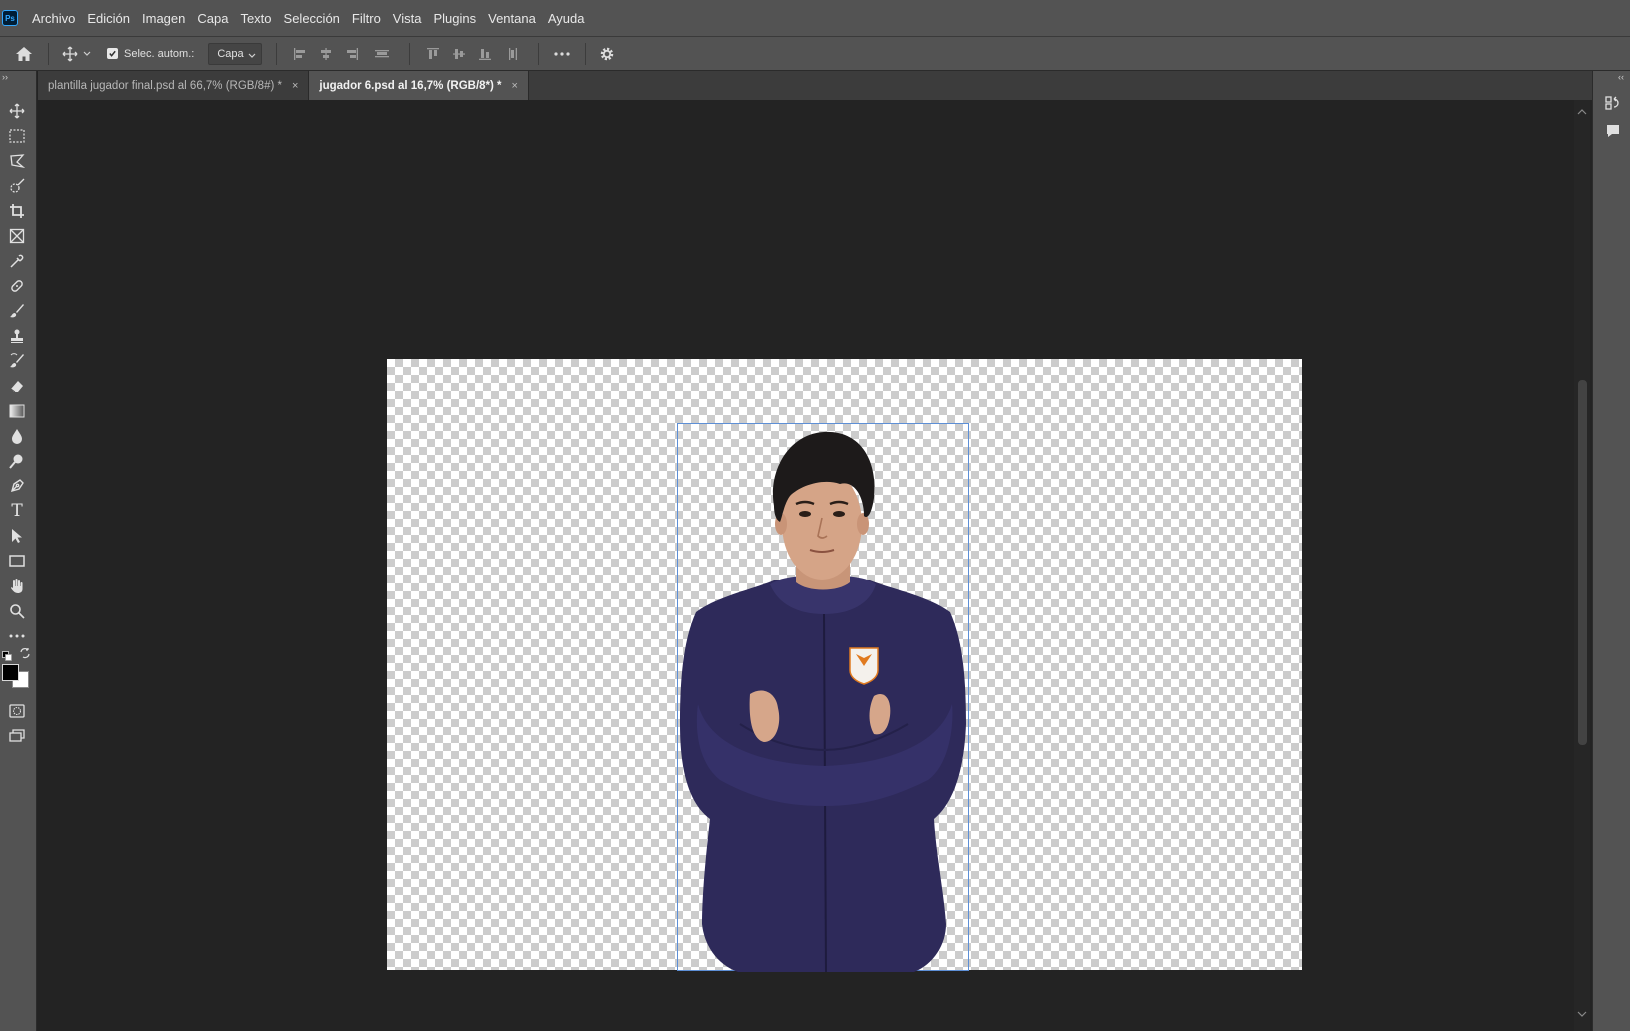 Image resolution: width=1630 pixels, height=1031 pixels. What do you see at coordinates (815, 54) in the screenshot?
I see `options-bar: Selec. autom.: Capa` at bounding box center [815, 54].